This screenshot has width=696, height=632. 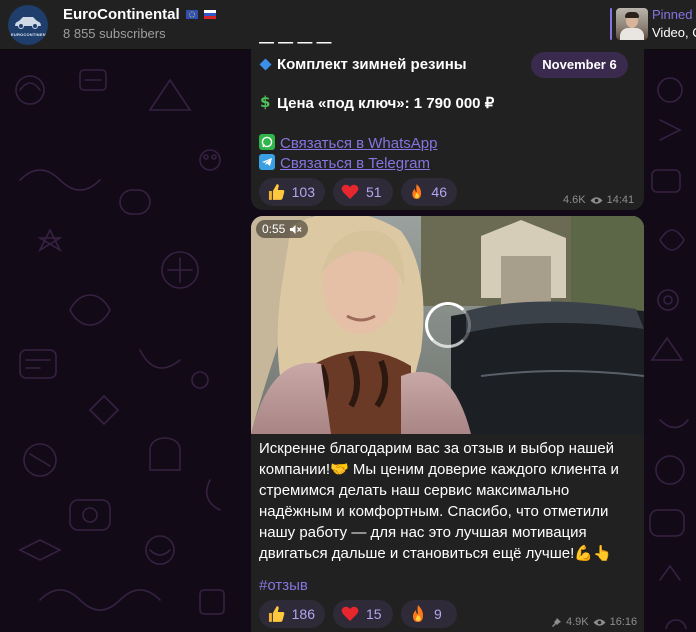 I want to click on avatar-brand-text: EUROCONTINENTAL, so click(x=29, y=34).